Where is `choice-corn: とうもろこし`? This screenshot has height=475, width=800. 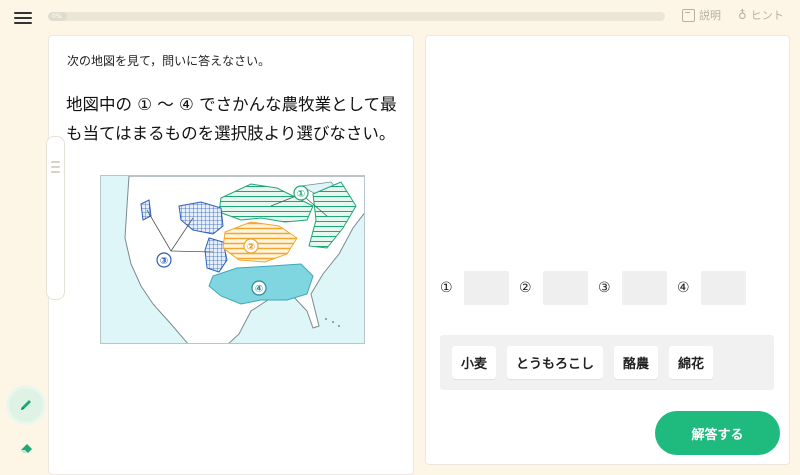
choice-corn: とうもろこし is located at coordinates (555, 362).